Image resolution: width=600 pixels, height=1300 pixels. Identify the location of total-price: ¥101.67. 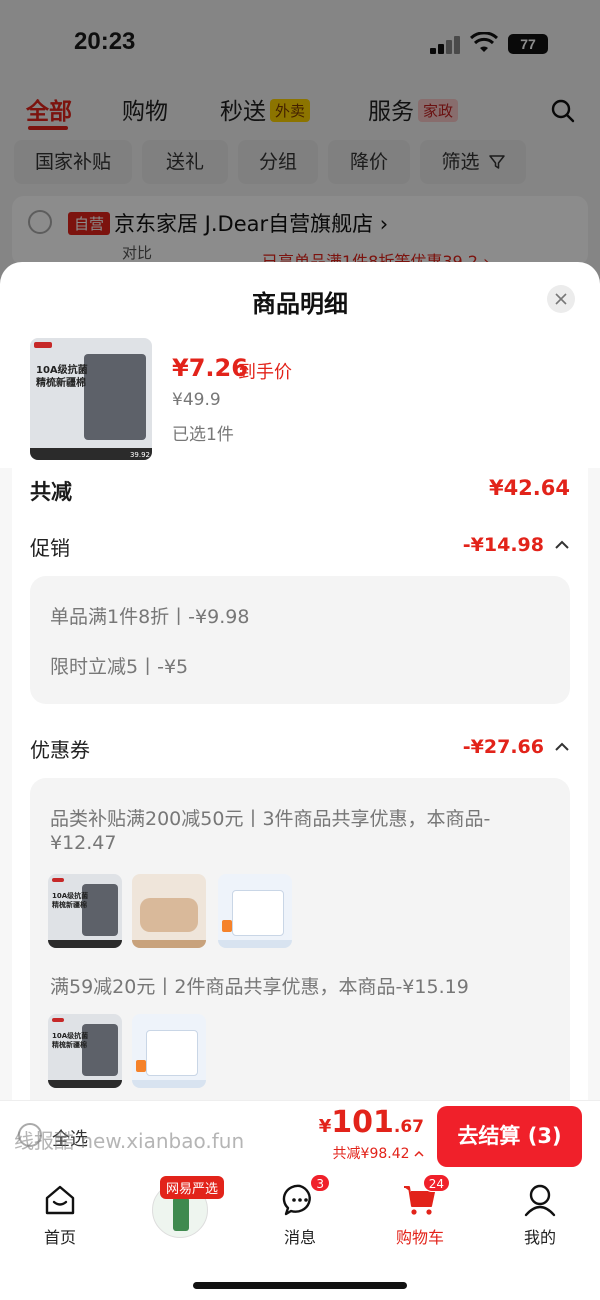
(371, 1122).